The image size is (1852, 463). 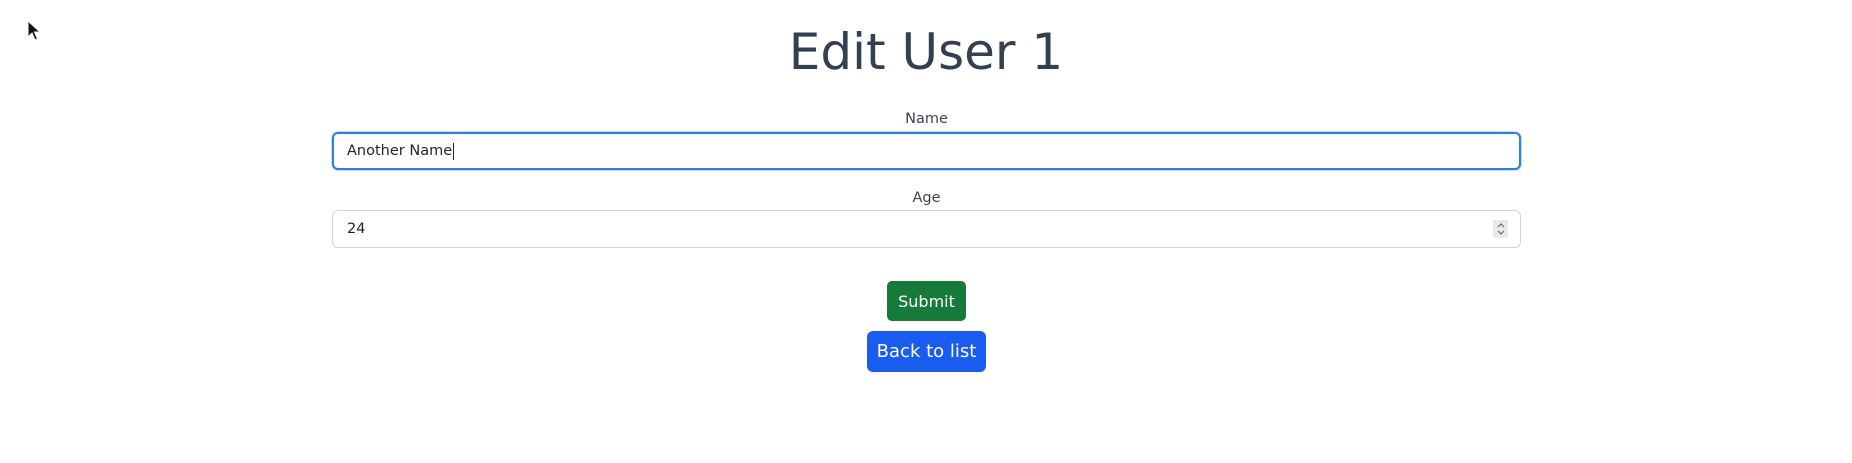 I want to click on chevron-up-icon, so click(x=1501, y=225).